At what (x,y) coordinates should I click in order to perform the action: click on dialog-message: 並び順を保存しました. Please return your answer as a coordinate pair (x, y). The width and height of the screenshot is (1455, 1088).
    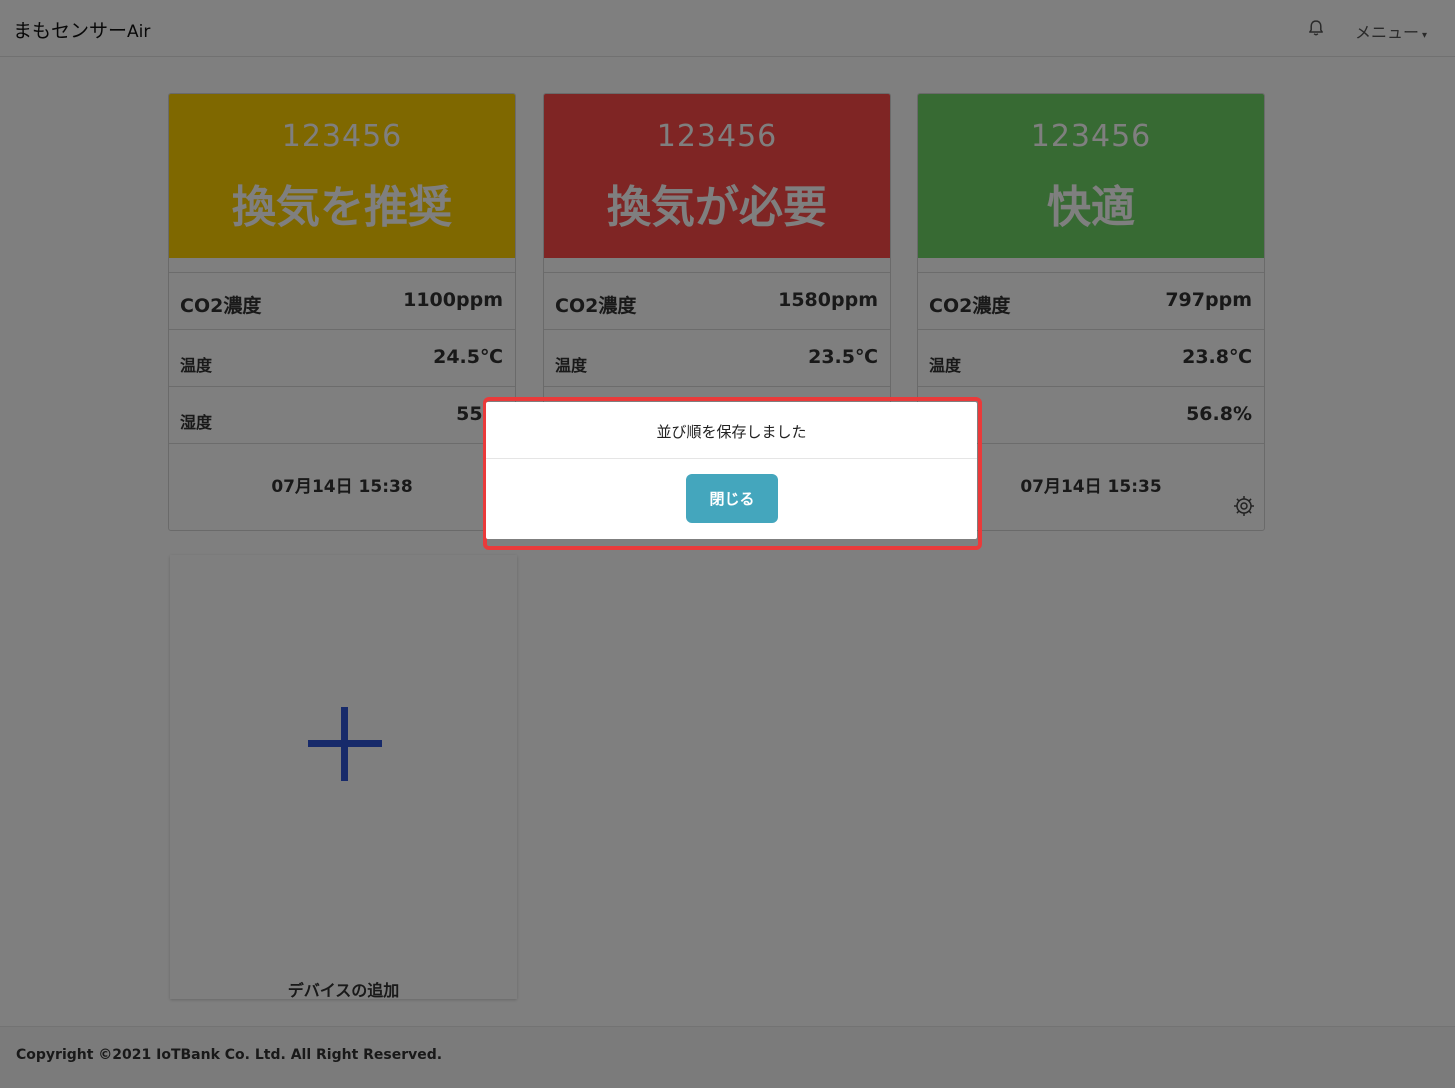
    Looking at the image, I should click on (731, 430).